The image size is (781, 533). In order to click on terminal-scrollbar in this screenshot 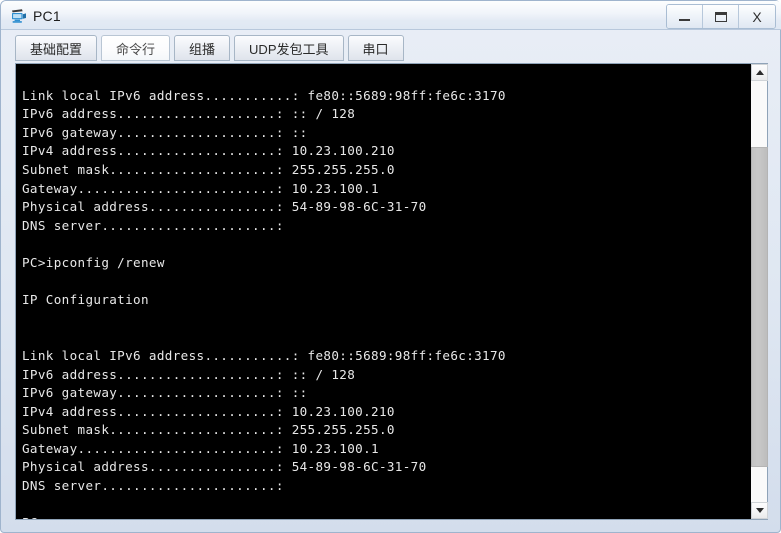, I will do `click(759, 291)`.